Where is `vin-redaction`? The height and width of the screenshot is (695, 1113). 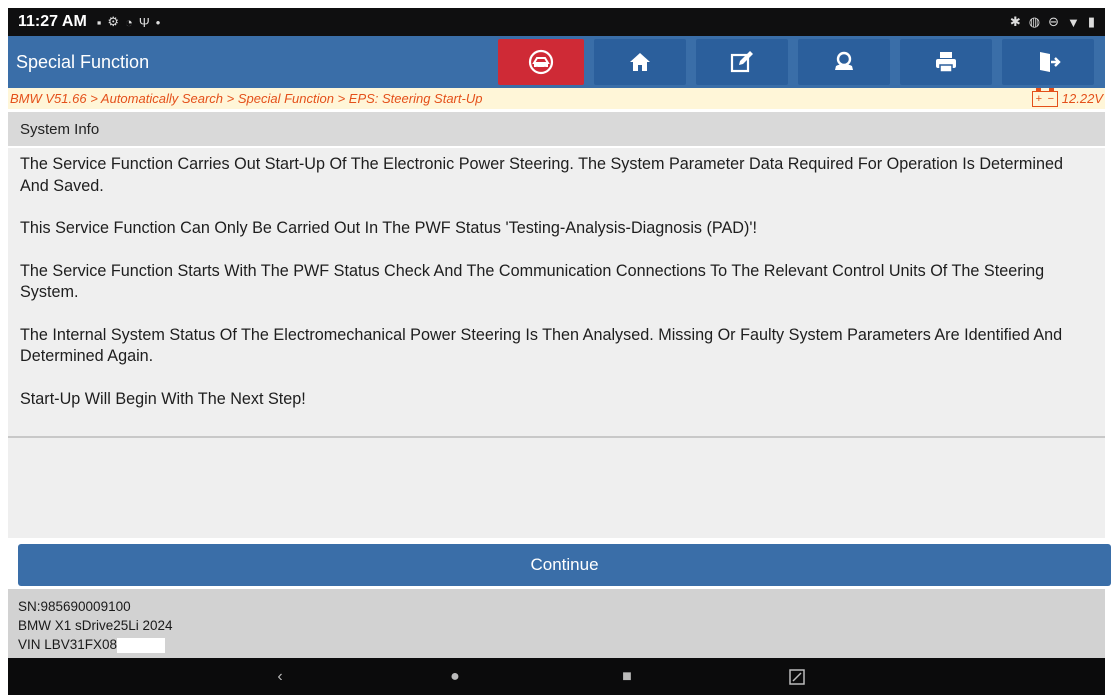 vin-redaction is located at coordinates (141, 645).